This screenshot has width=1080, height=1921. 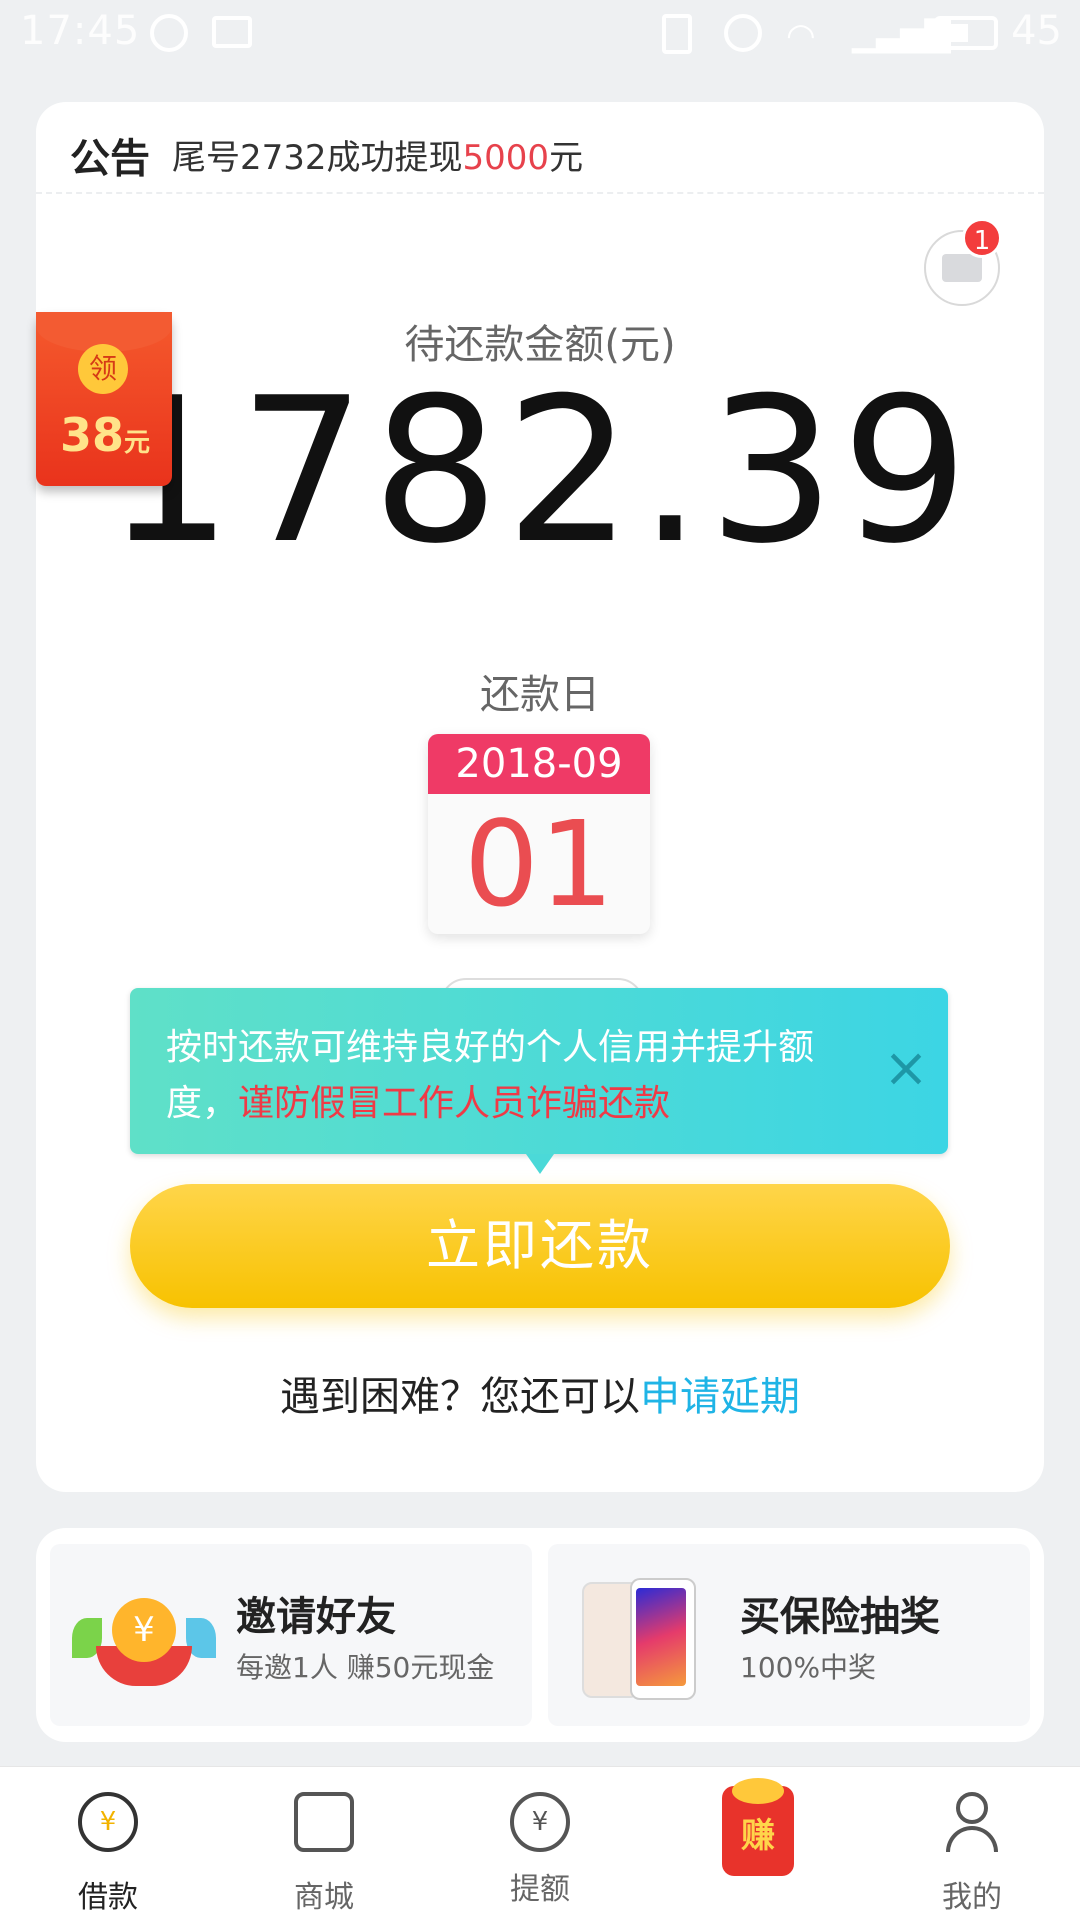 I want to click on red-packet-amount: 38元, so click(x=105, y=435).